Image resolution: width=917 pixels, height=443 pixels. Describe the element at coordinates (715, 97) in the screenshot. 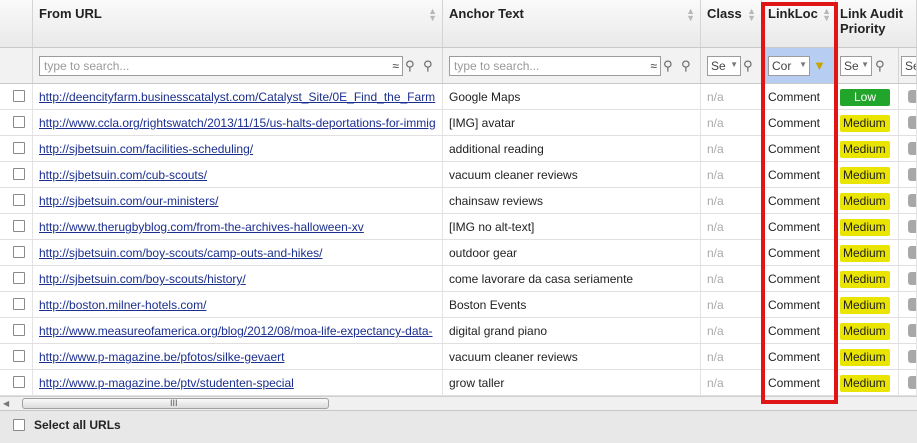

I see `class-value: n/a` at that location.